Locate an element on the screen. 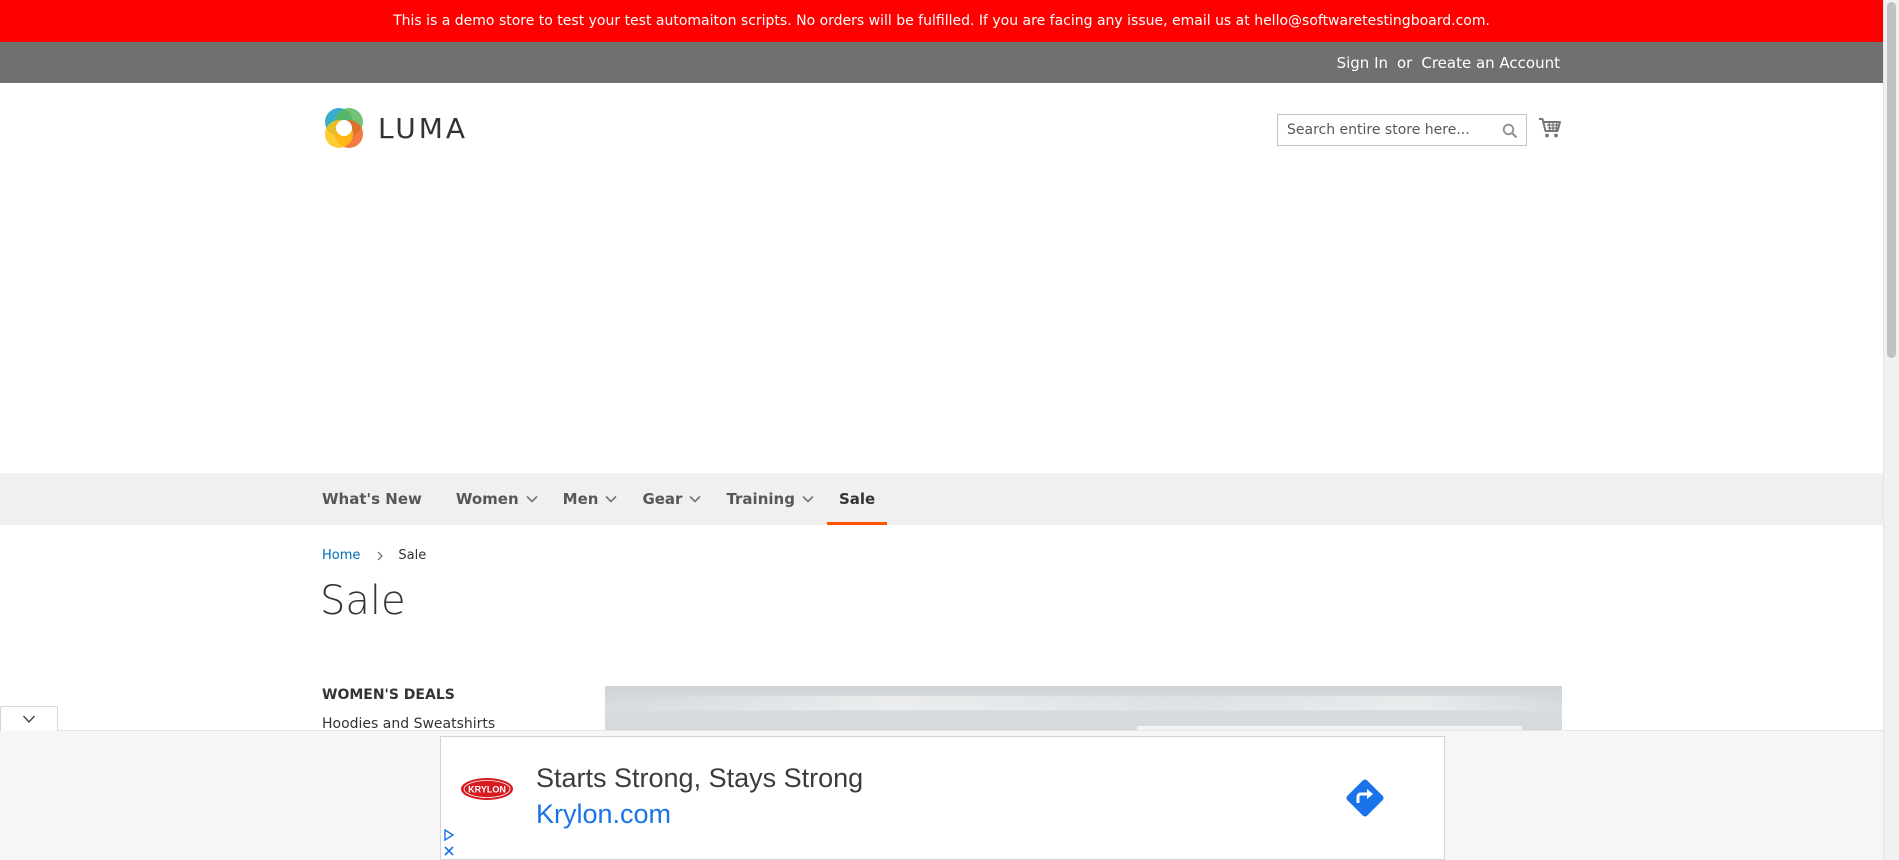 This screenshot has height=860, width=1899. scrollbar-thumb is located at coordinates (1891, 180).